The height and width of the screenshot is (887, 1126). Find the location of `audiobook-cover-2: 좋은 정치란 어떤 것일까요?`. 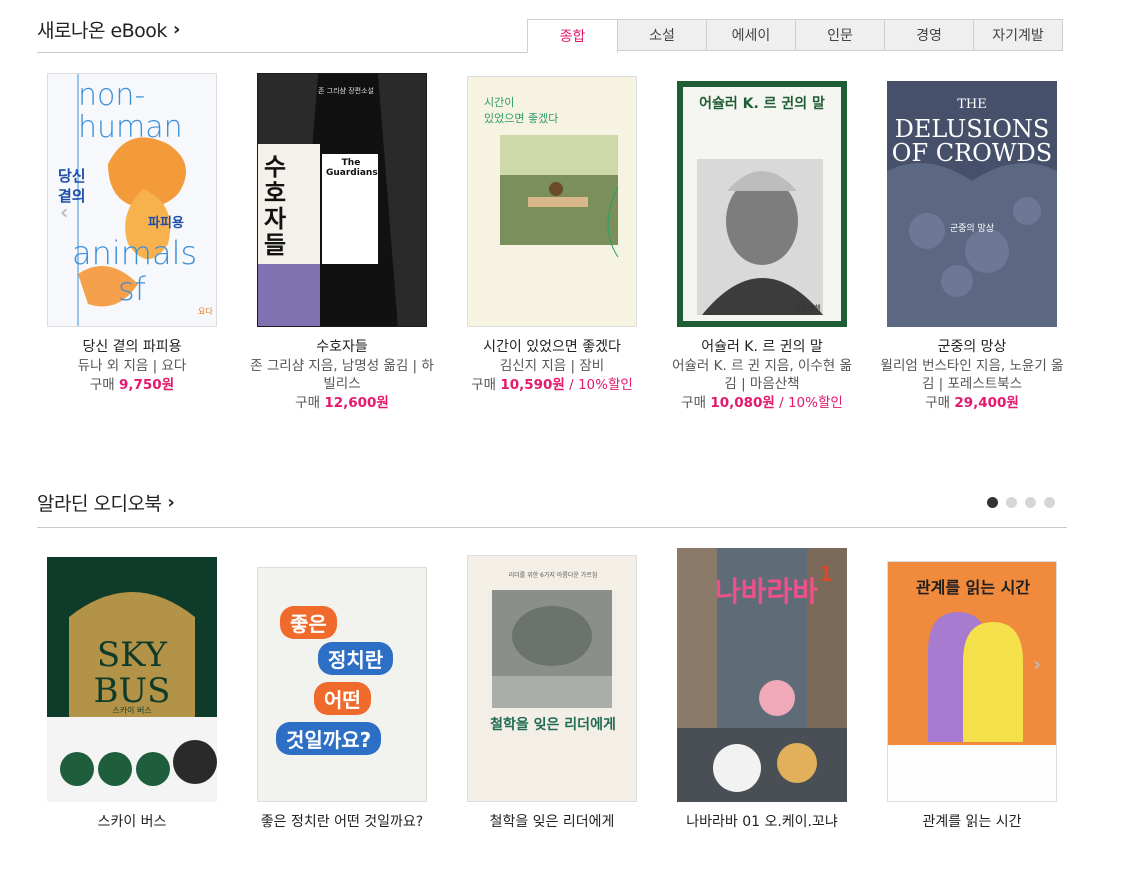

audiobook-cover-2: 좋은 정치란 어떤 것일까요? is located at coordinates (342, 684).